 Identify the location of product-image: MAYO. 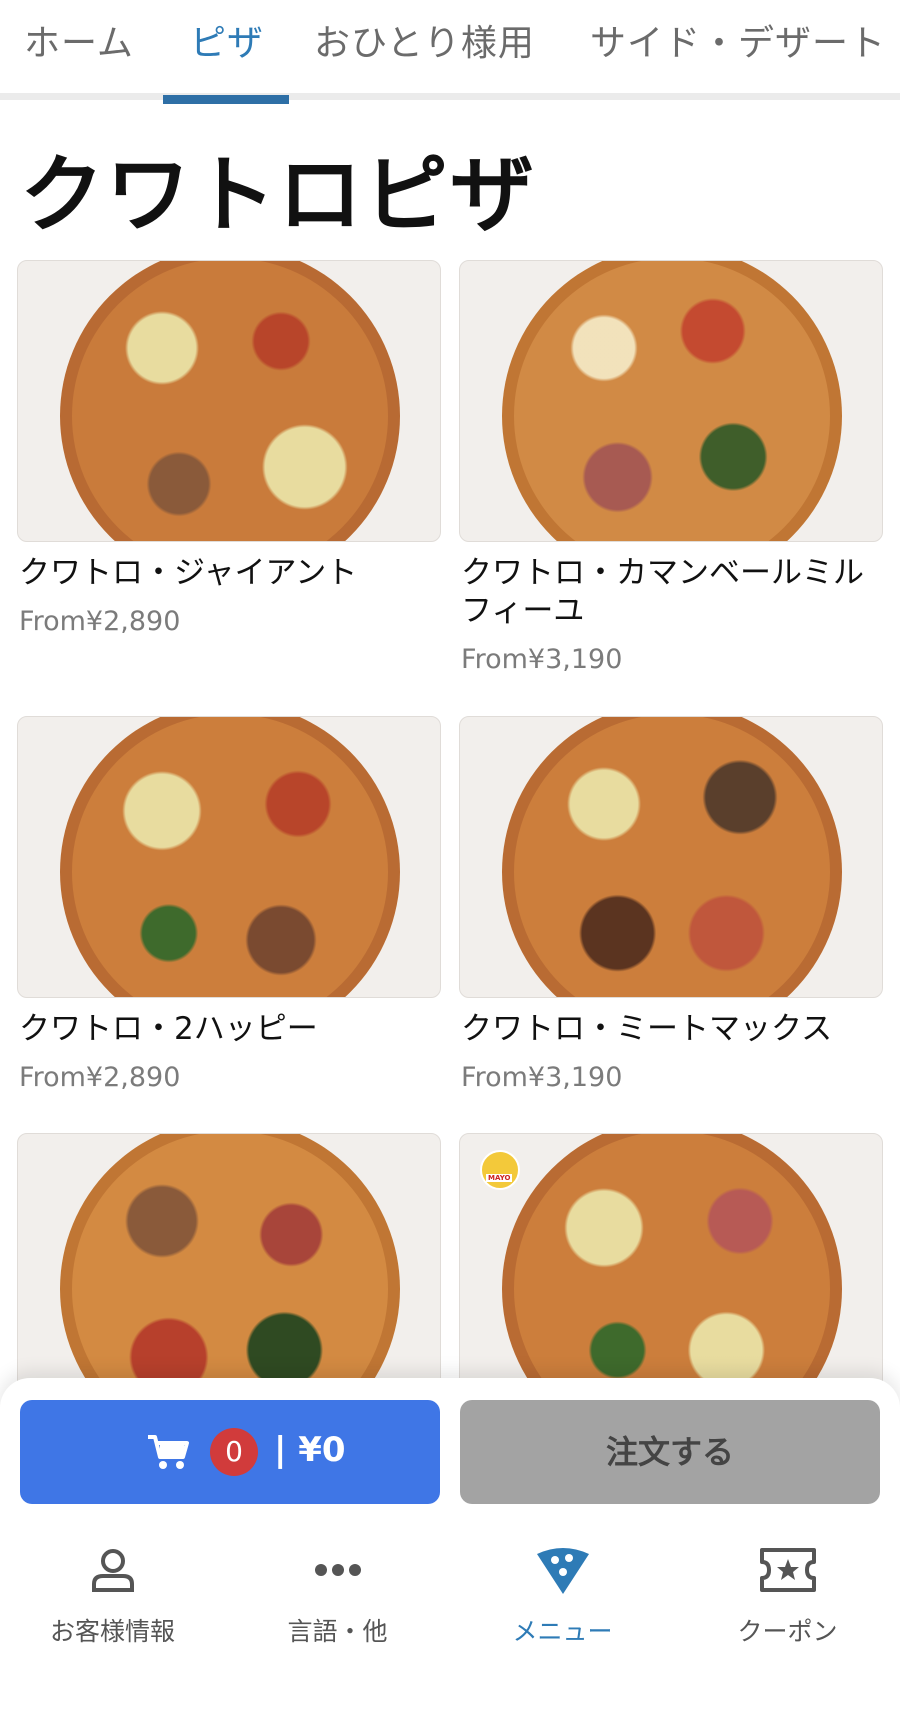
(671, 1274).